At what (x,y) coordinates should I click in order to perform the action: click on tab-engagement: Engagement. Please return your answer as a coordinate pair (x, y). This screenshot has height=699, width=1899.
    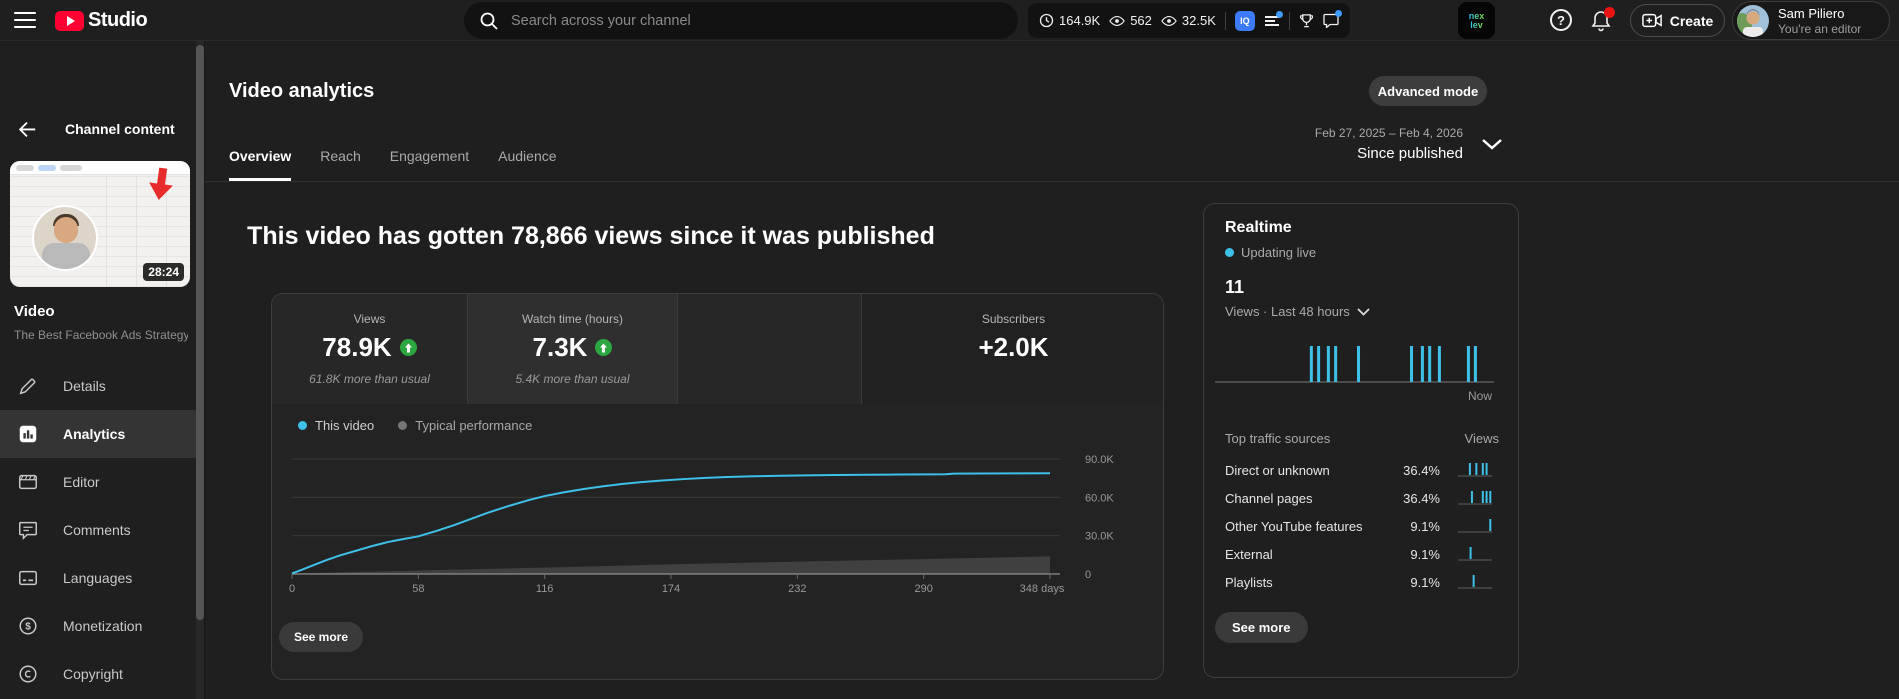
    Looking at the image, I should click on (429, 164).